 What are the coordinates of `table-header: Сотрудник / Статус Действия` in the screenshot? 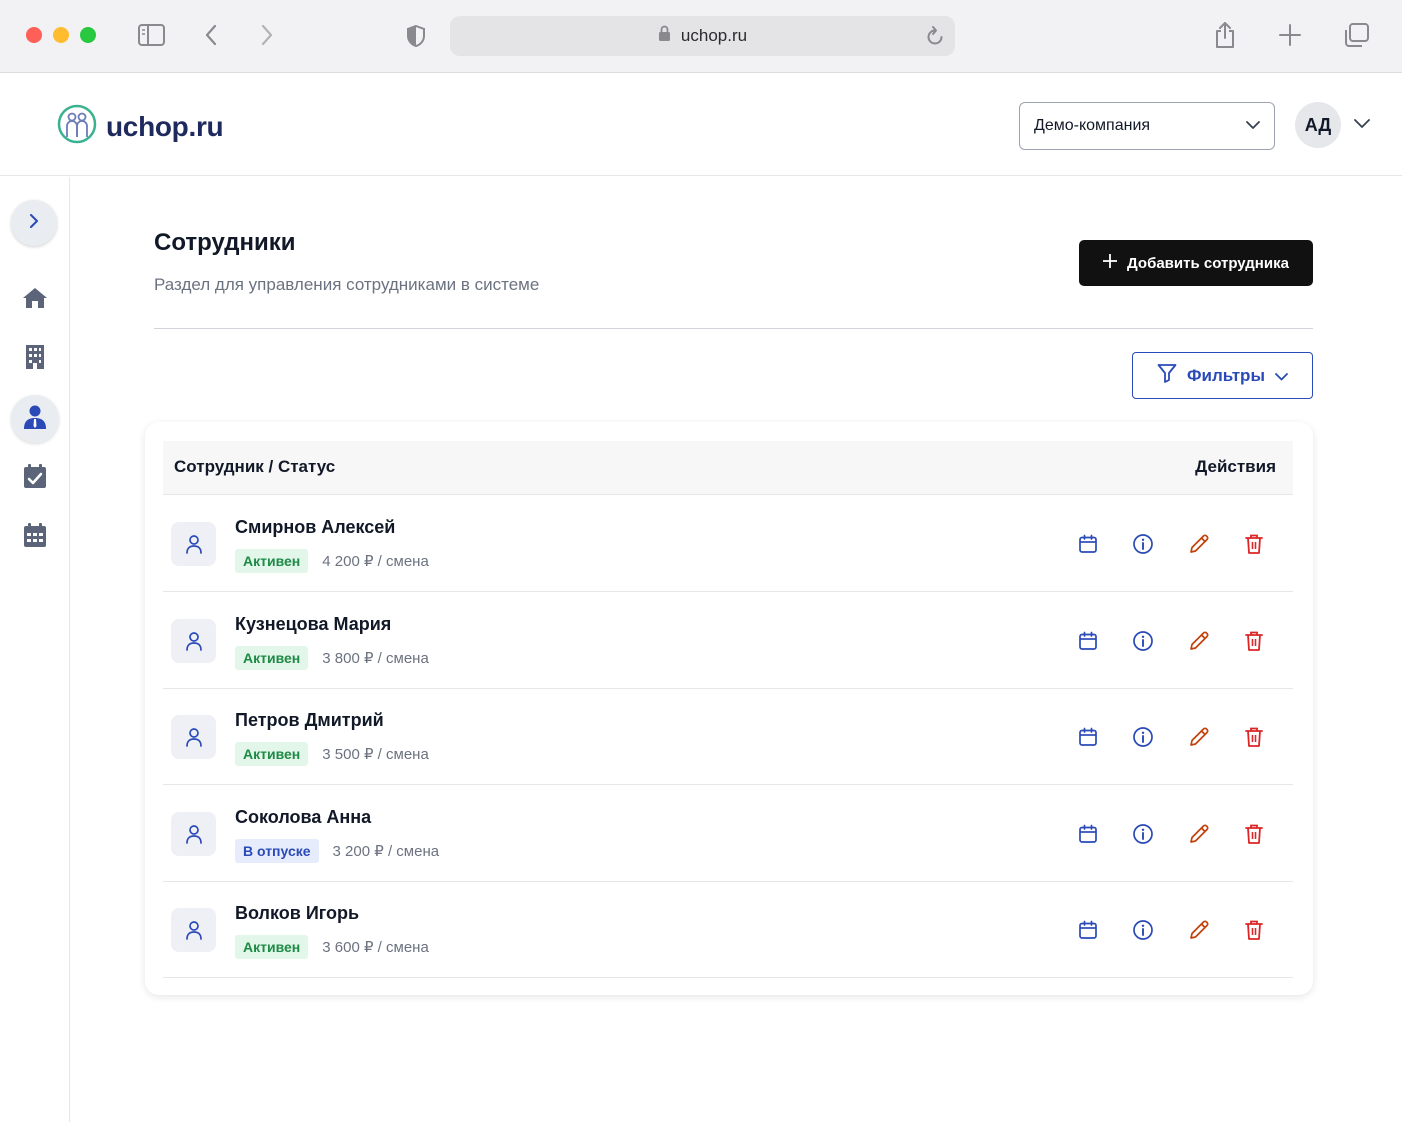 It's located at (728, 468).